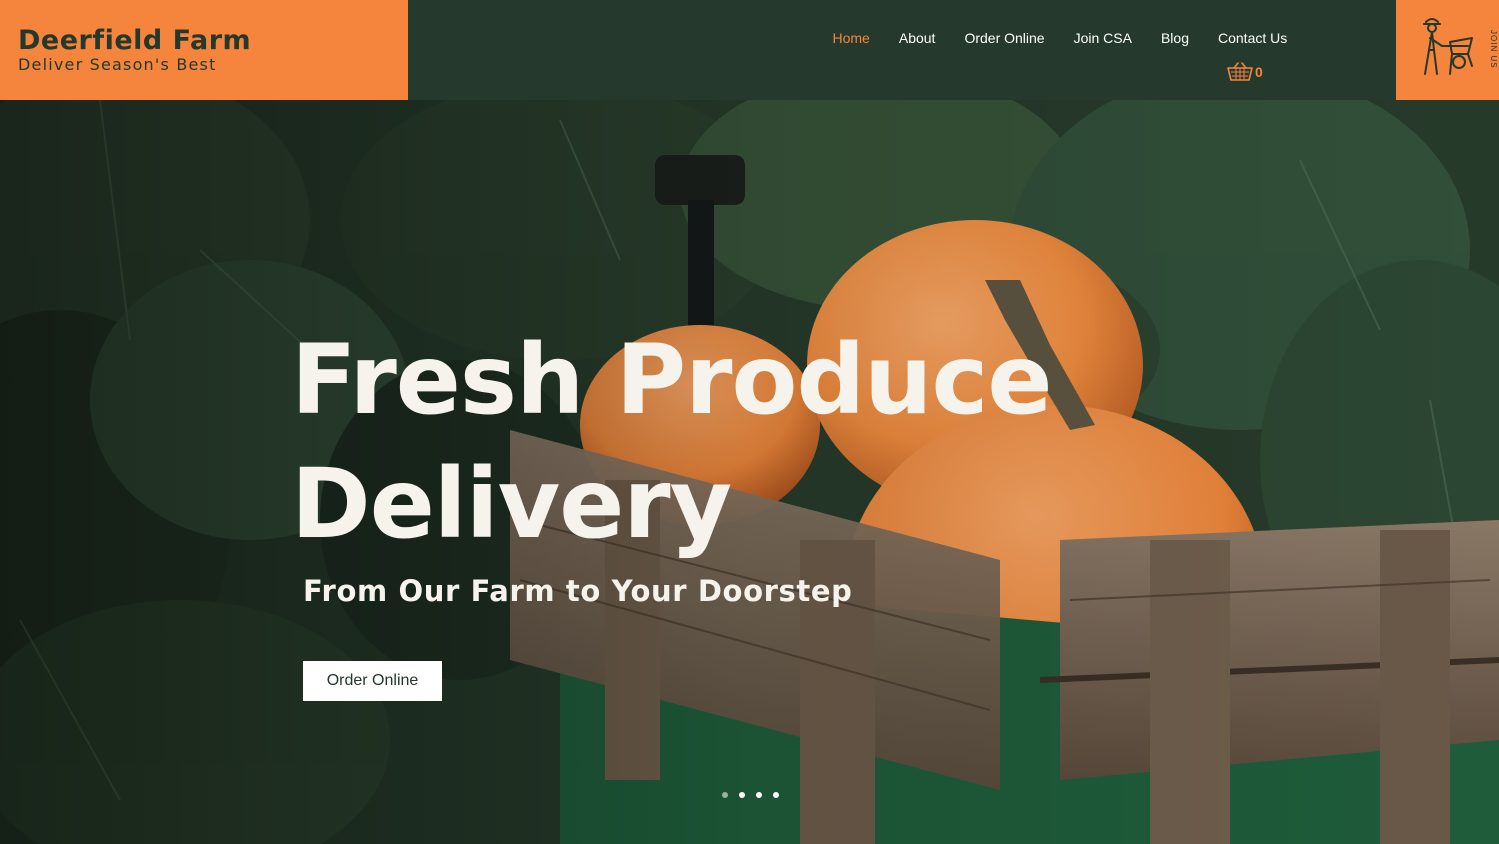  I want to click on nav-contact-us: Contact Us, so click(1253, 38).